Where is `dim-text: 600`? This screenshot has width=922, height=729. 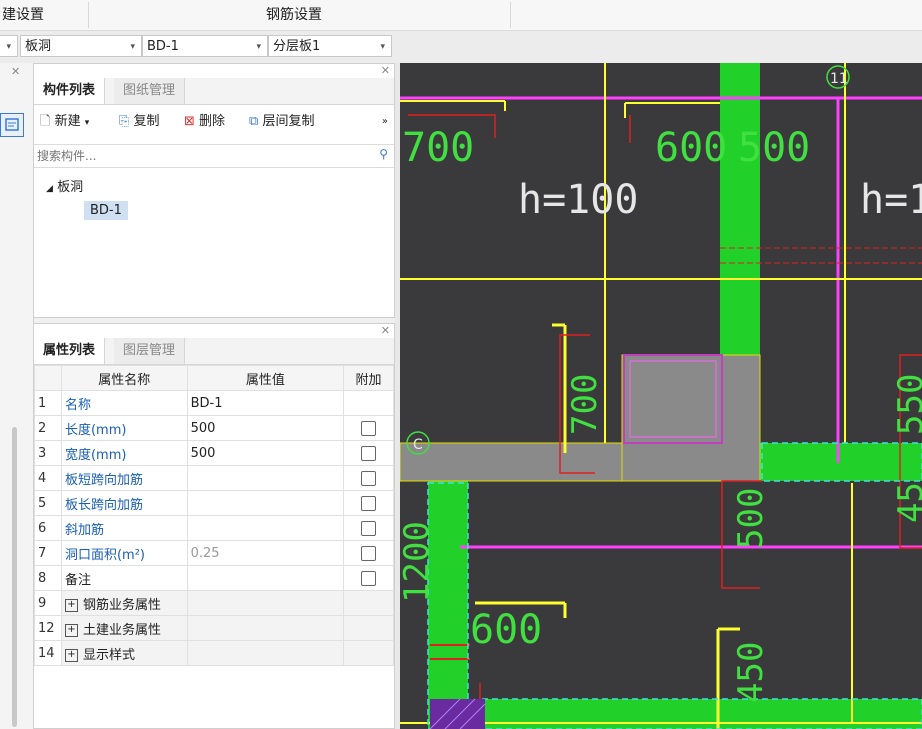 dim-text: 600 is located at coordinates (691, 148).